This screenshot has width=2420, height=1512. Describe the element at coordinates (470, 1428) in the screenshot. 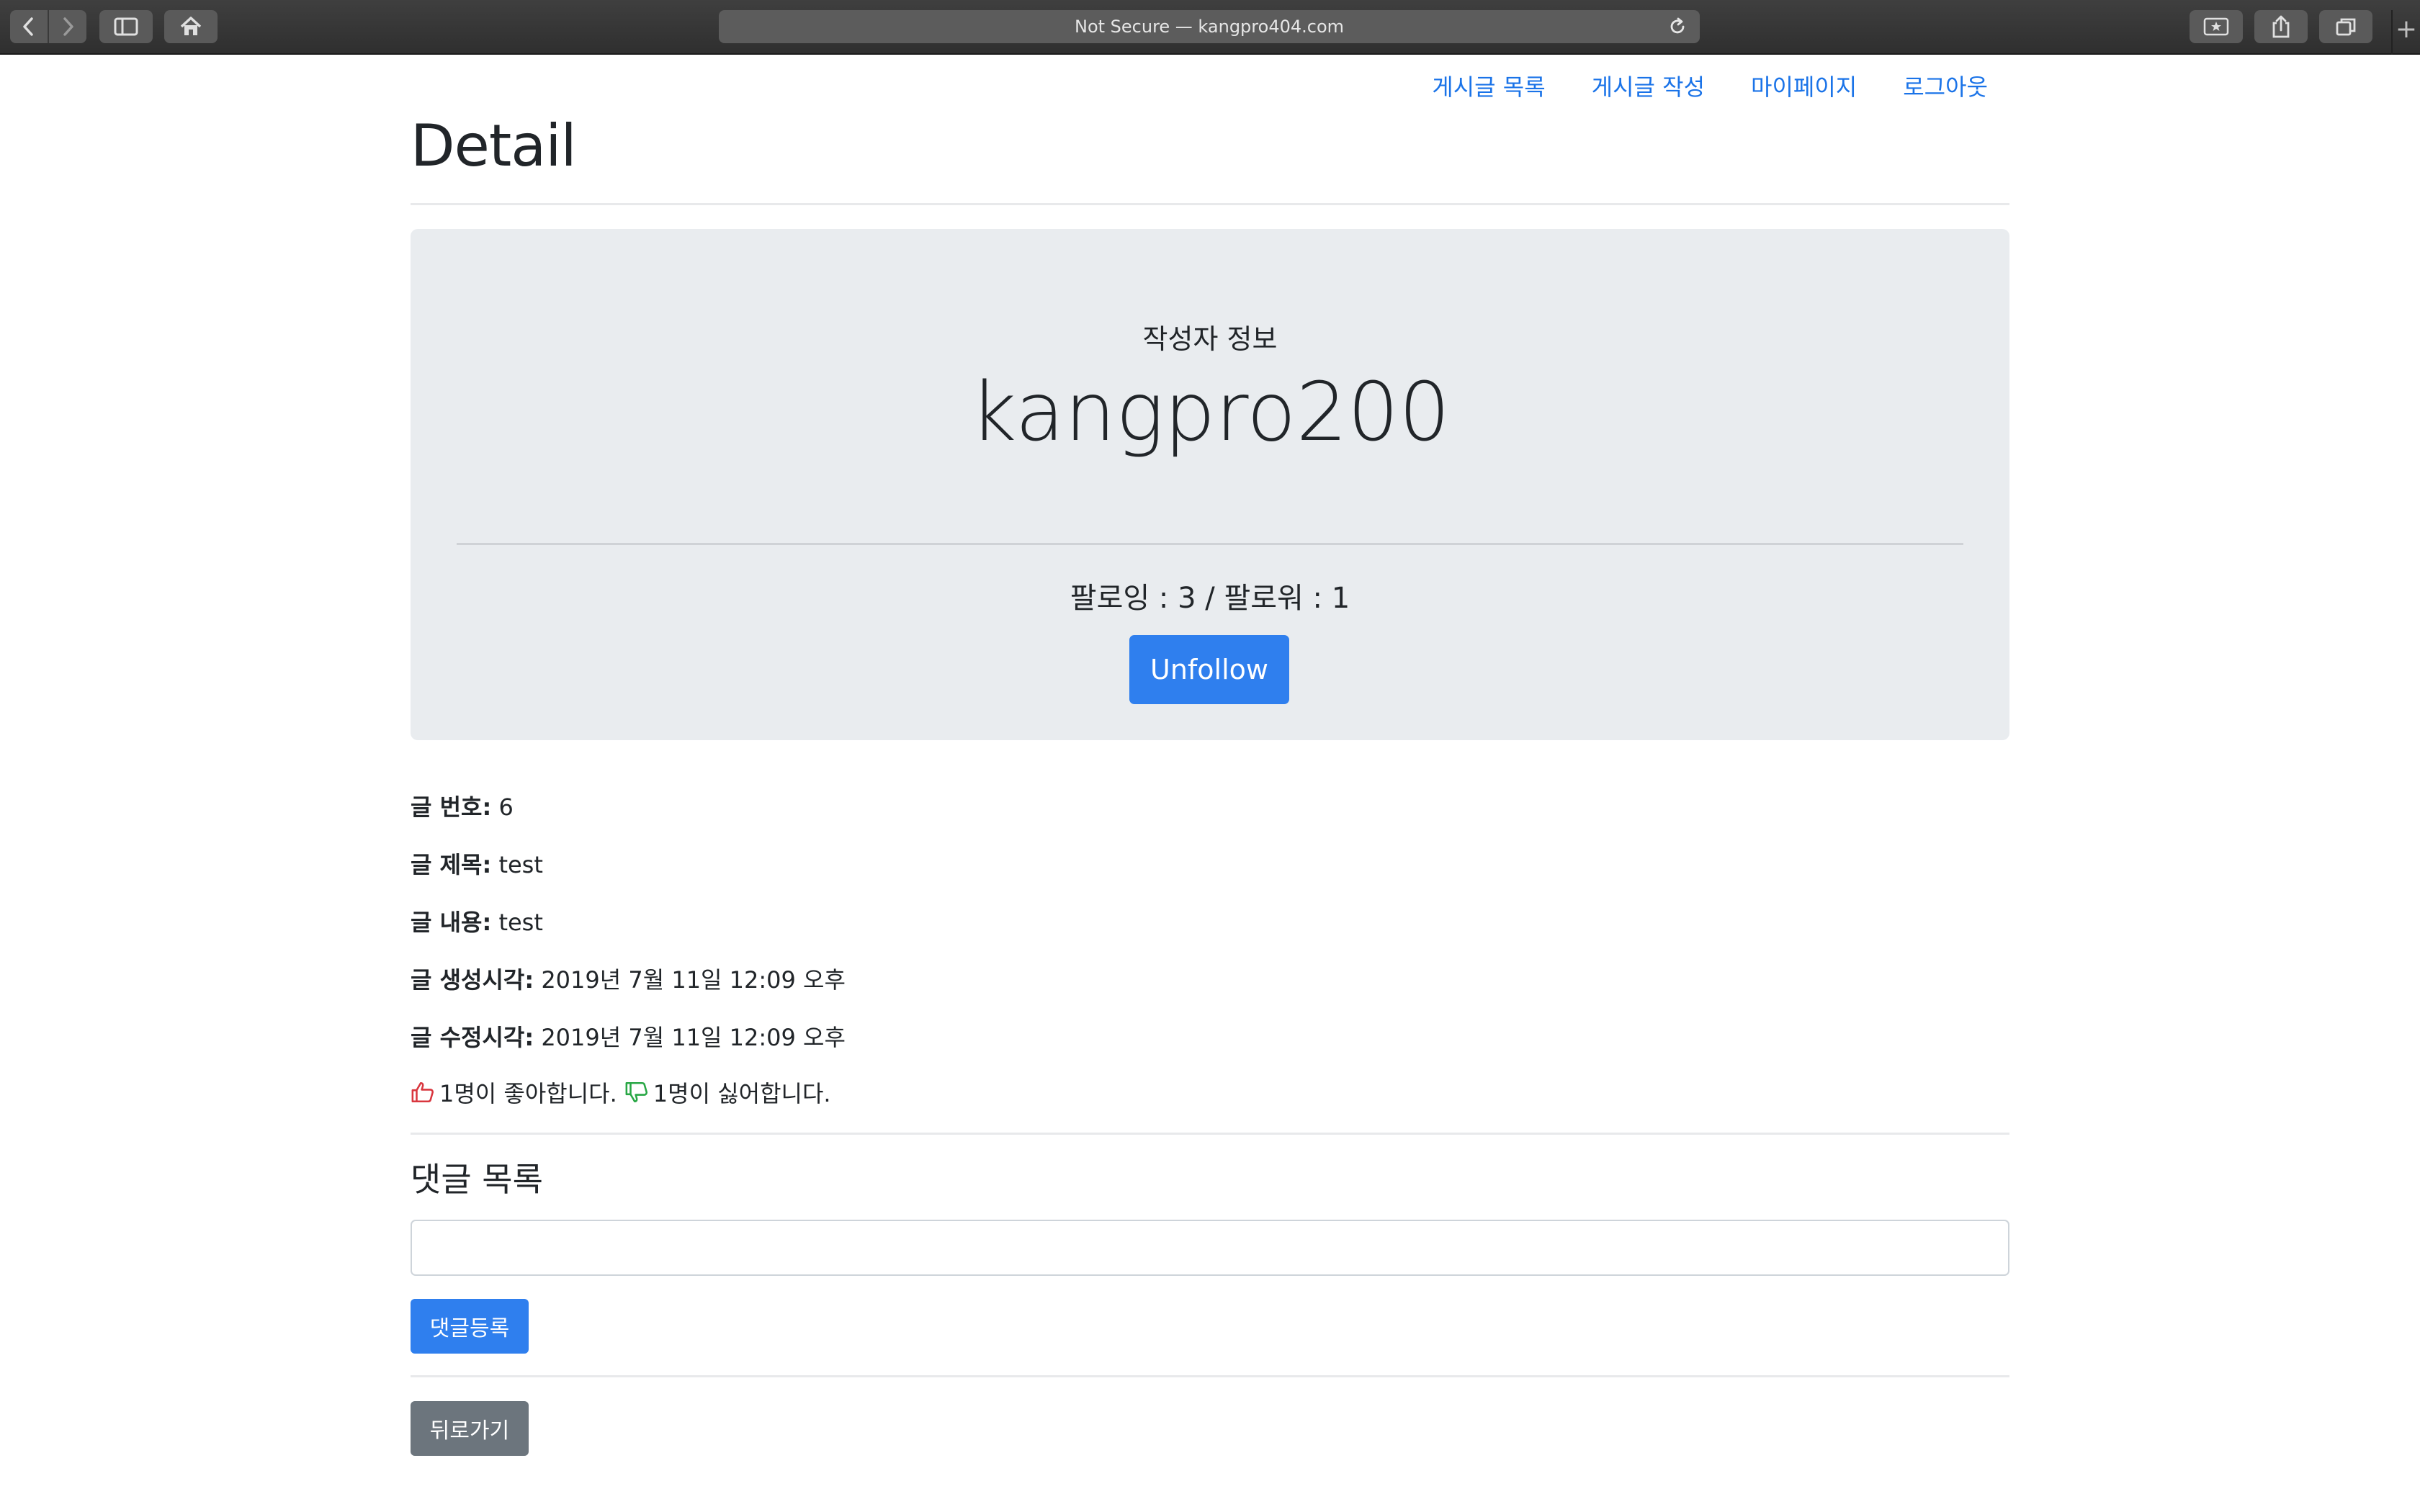

I see `back-page-button: 뒤로가기` at that location.